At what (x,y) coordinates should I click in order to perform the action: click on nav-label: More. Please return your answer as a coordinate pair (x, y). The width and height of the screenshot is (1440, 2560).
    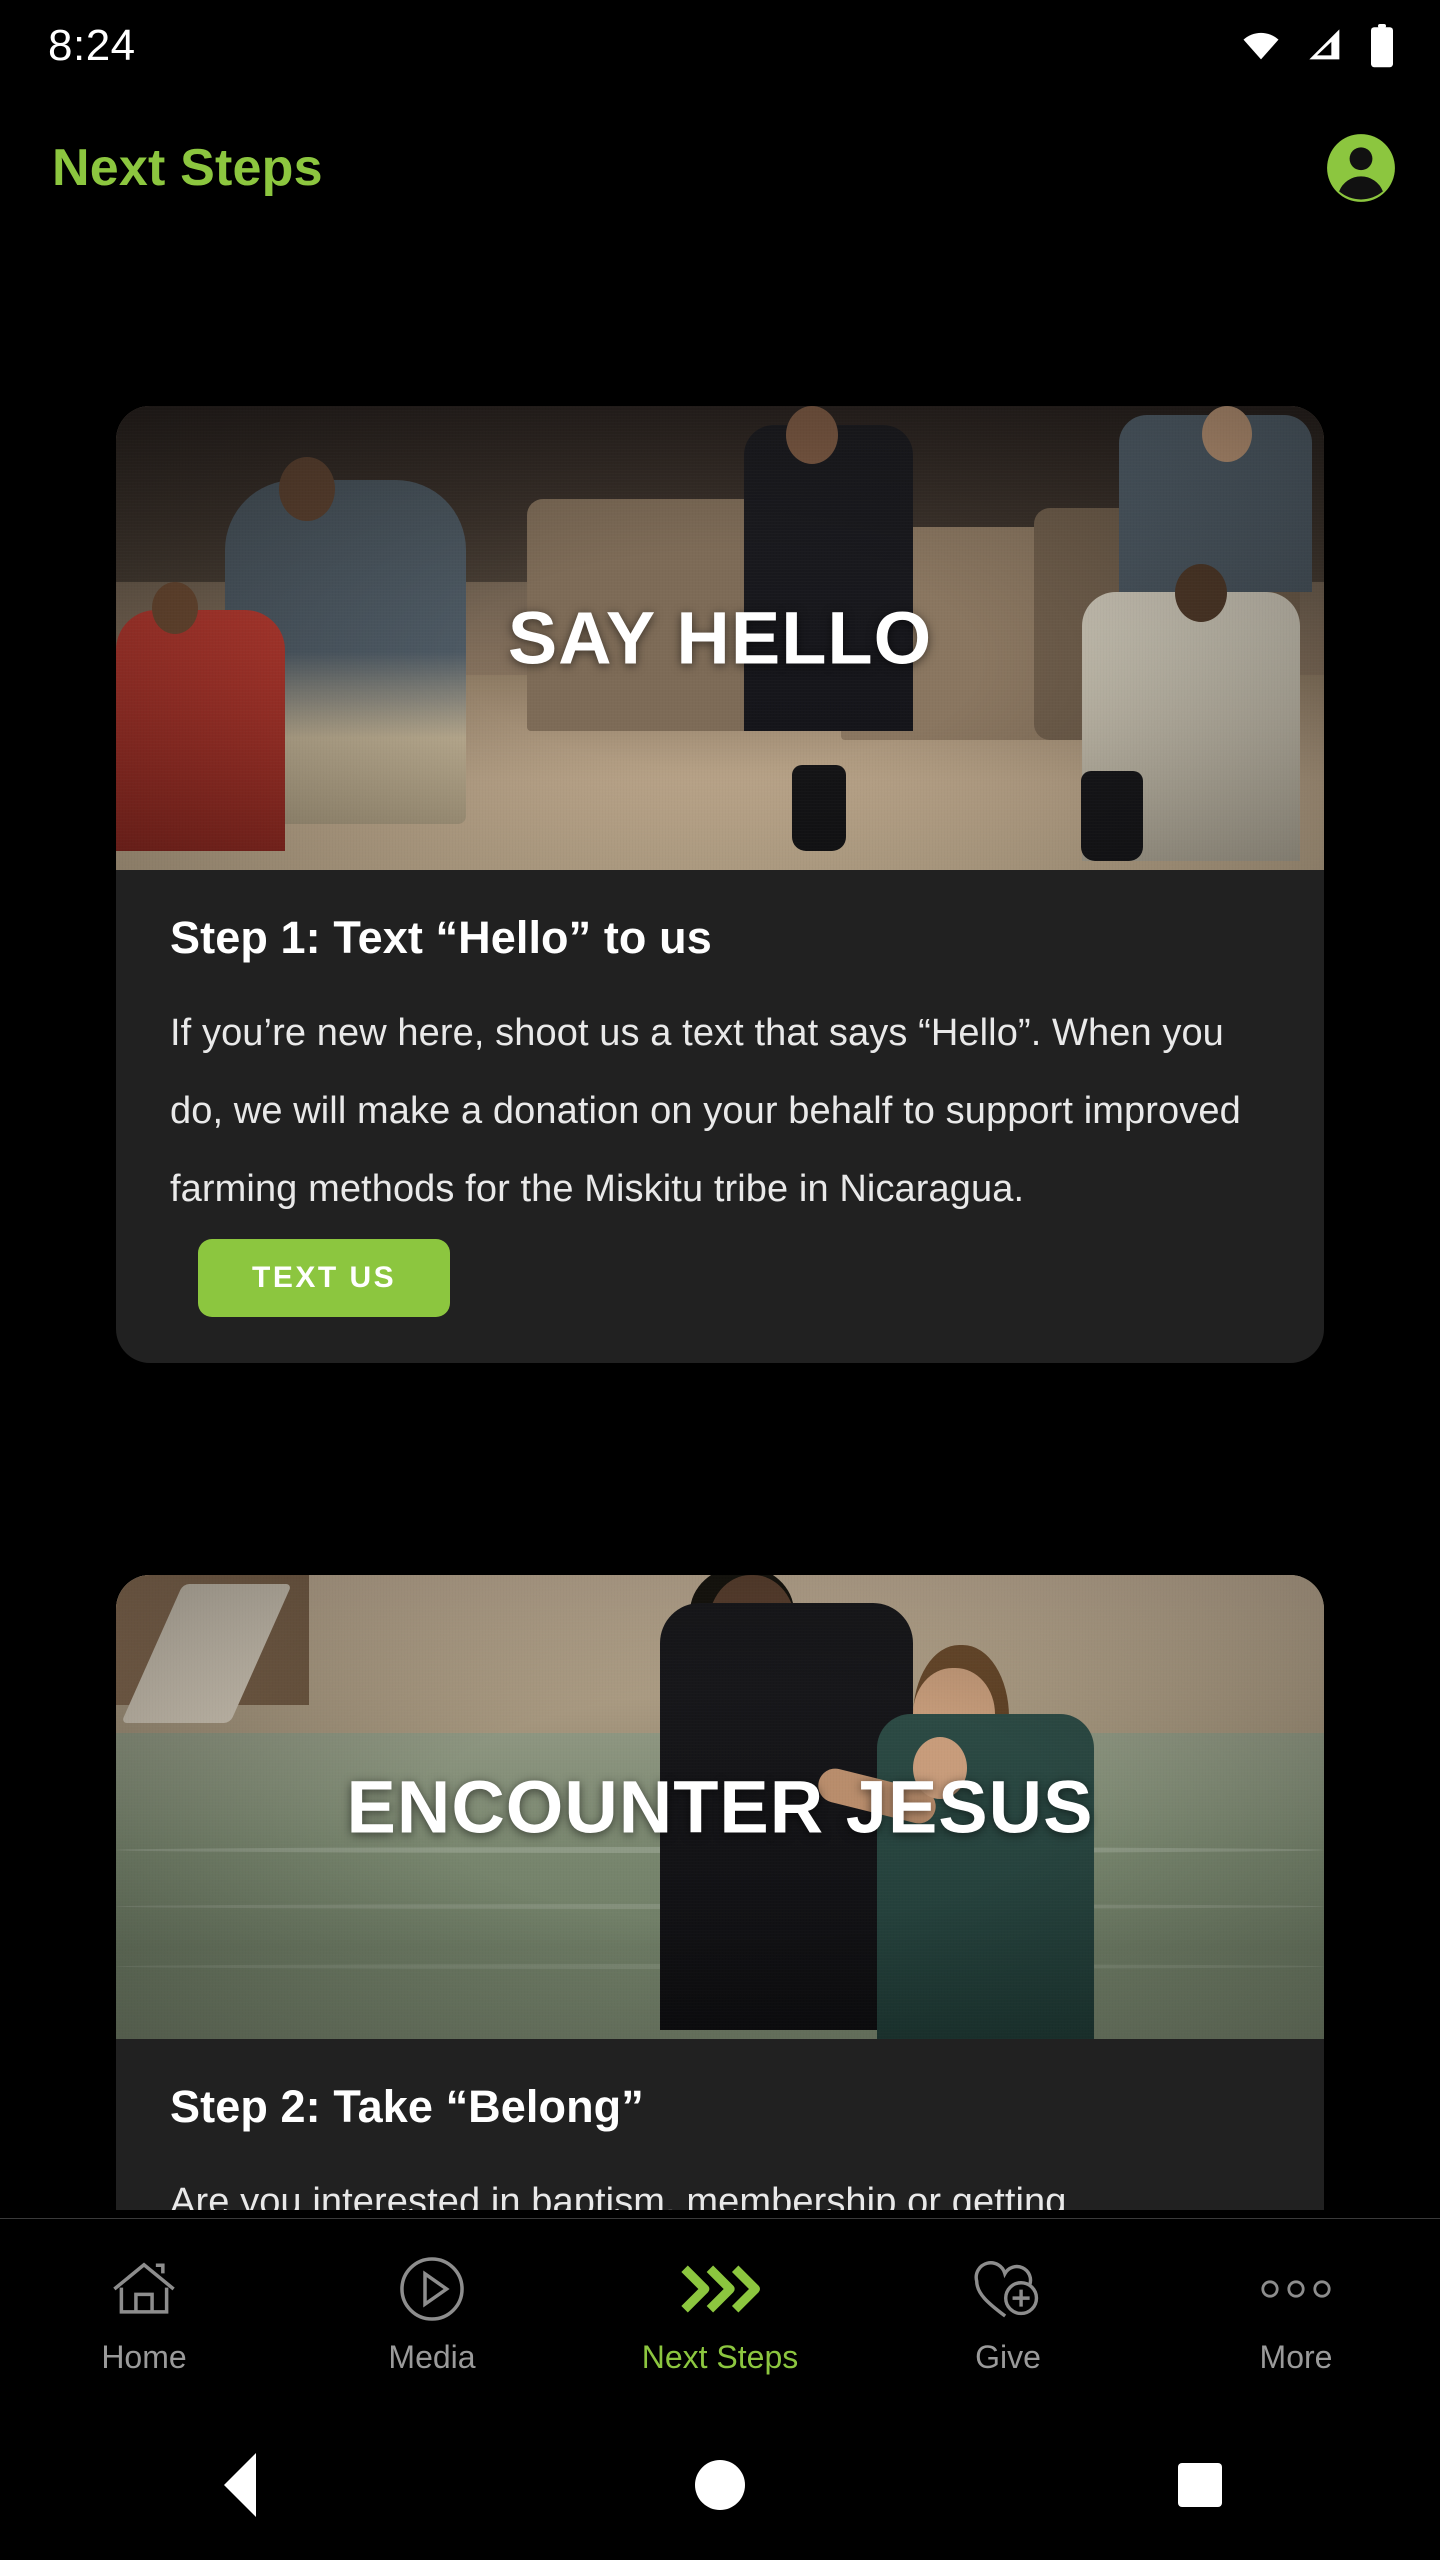
    Looking at the image, I should click on (1296, 2357).